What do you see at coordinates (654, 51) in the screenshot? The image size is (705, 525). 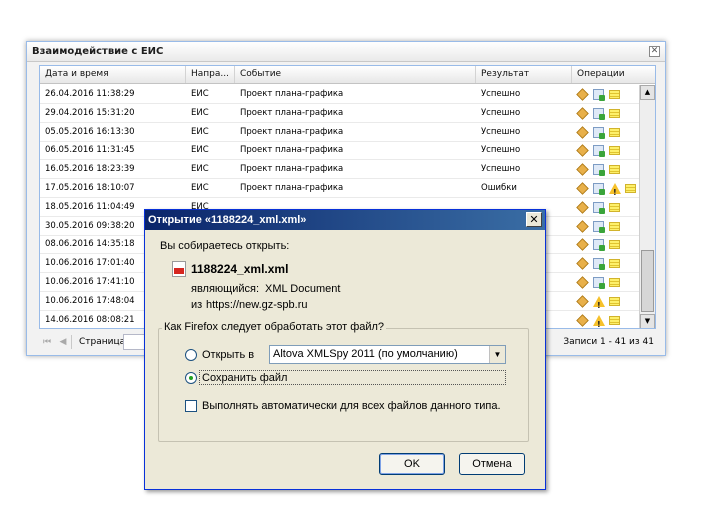 I see `close-icon: ✕` at bounding box center [654, 51].